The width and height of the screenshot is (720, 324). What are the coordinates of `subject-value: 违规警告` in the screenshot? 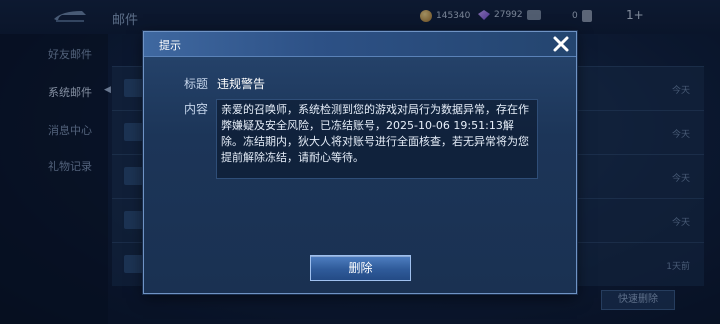 It's located at (241, 84).